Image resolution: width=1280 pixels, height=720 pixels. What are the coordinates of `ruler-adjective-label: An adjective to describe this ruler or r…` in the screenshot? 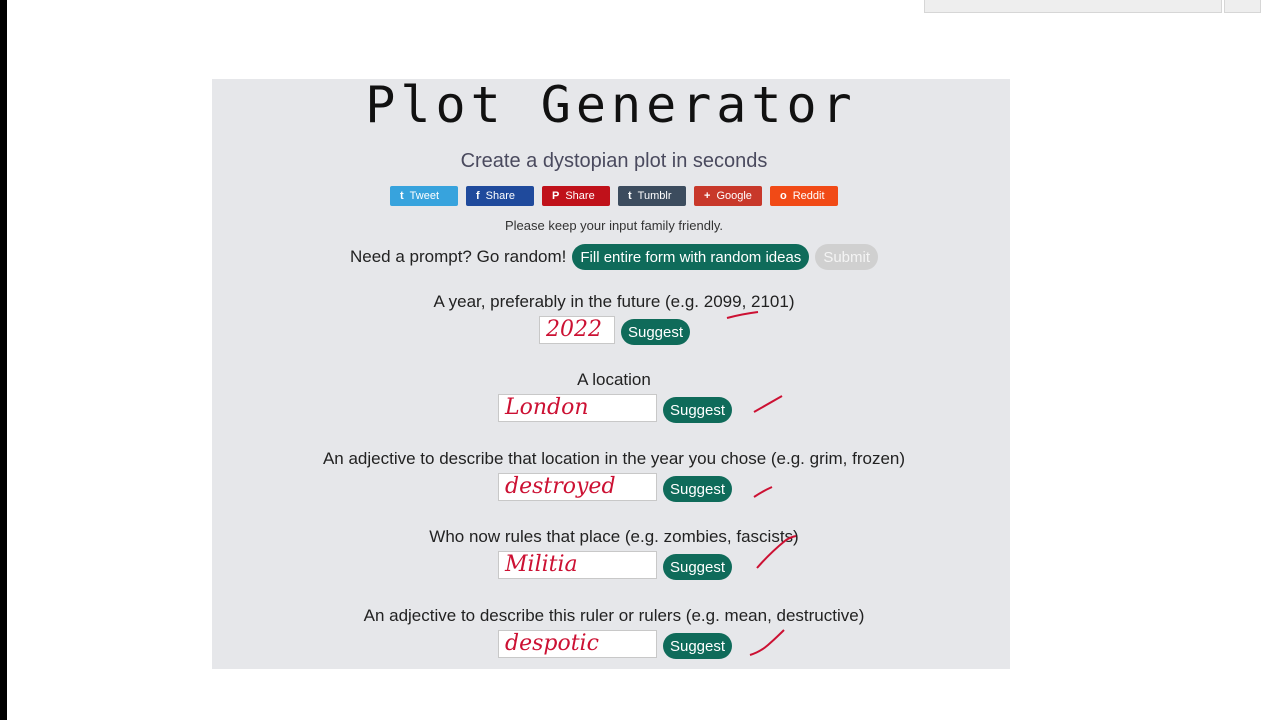 It's located at (614, 615).